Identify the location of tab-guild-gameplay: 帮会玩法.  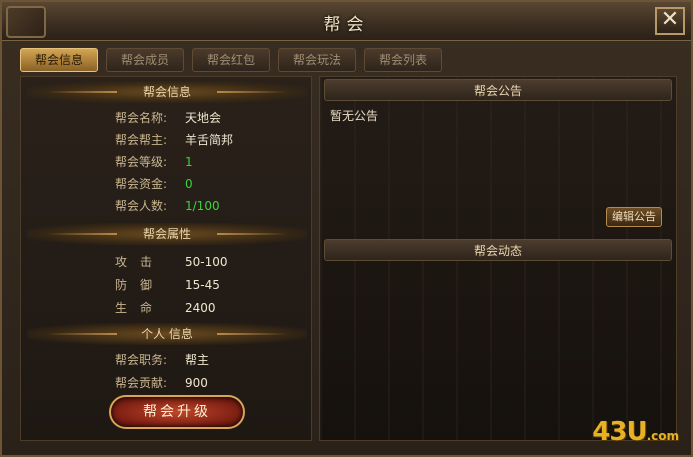
(317, 60).